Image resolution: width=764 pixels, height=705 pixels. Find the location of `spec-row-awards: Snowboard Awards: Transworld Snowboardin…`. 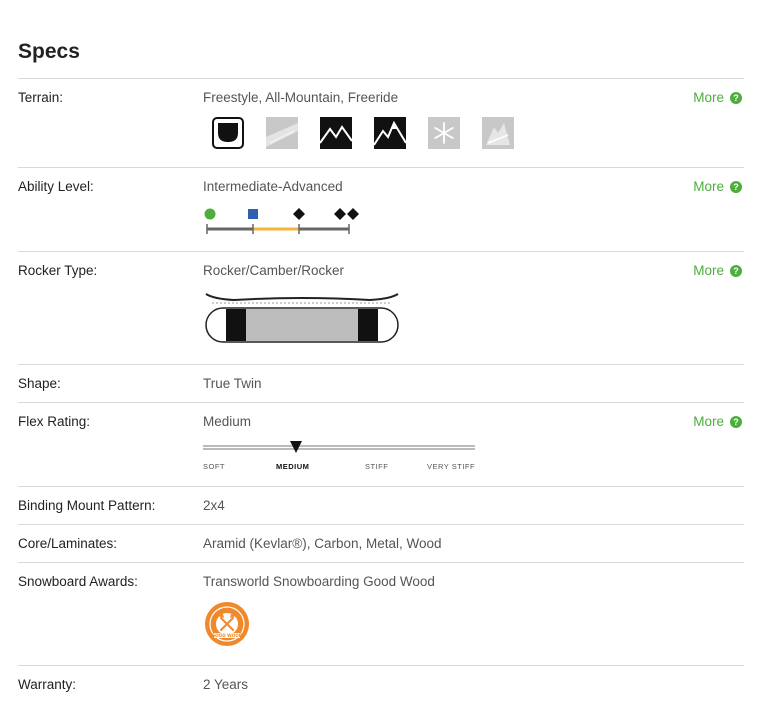

spec-row-awards: Snowboard Awards: Transworld Snowboardin… is located at coordinates (381, 614).